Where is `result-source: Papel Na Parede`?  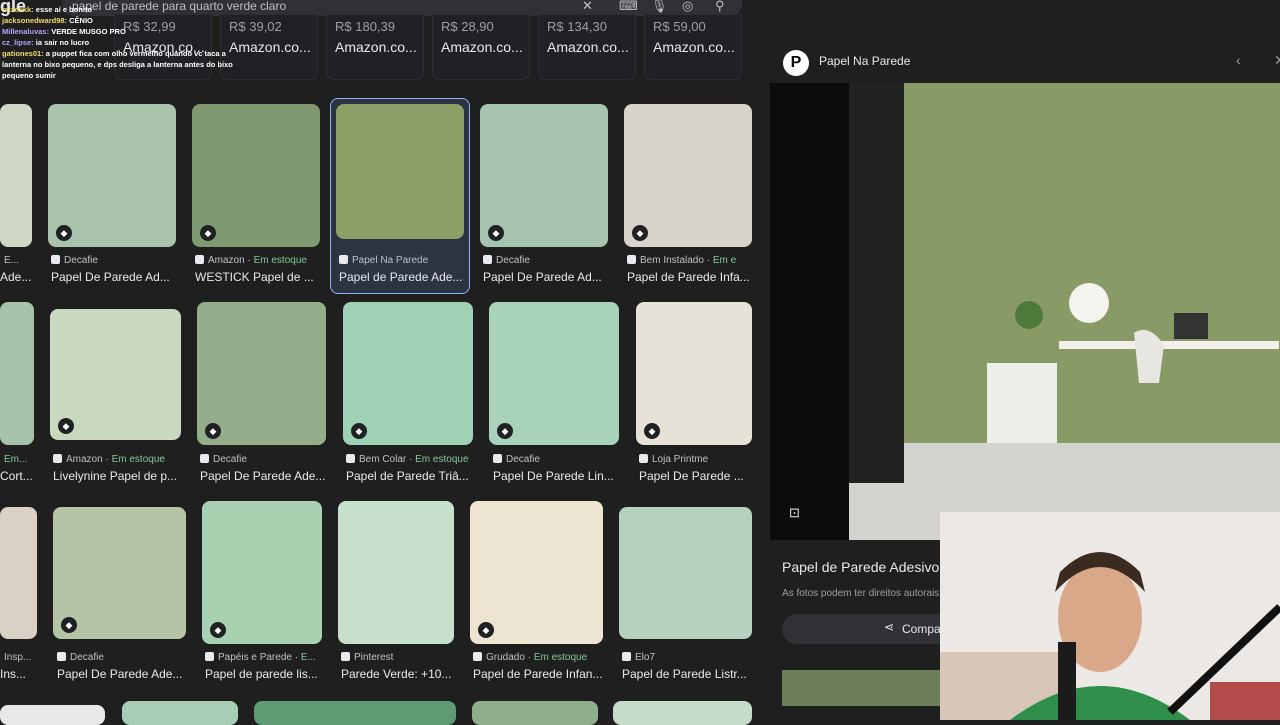
result-source: Papel Na Parede is located at coordinates (383, 260).